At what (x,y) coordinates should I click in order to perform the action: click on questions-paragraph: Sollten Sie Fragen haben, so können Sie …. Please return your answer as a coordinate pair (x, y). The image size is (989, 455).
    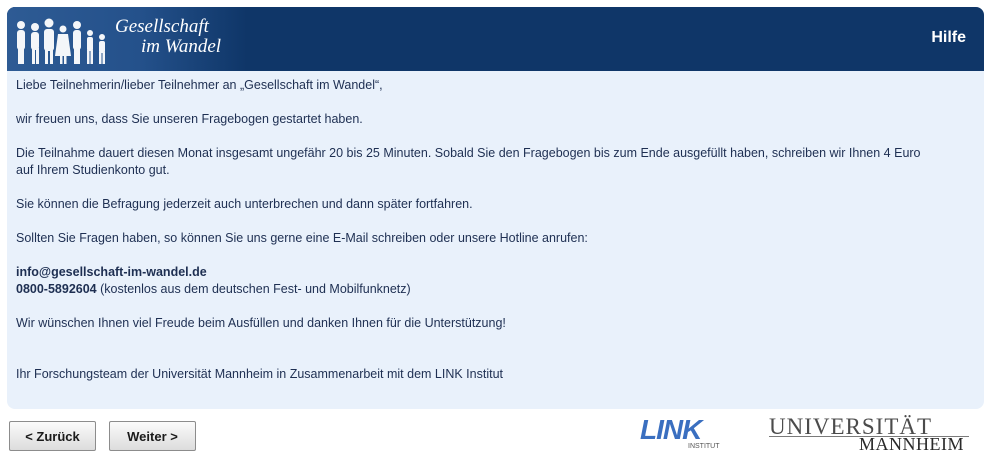
    Looking at the image, I should click on (302, 238).